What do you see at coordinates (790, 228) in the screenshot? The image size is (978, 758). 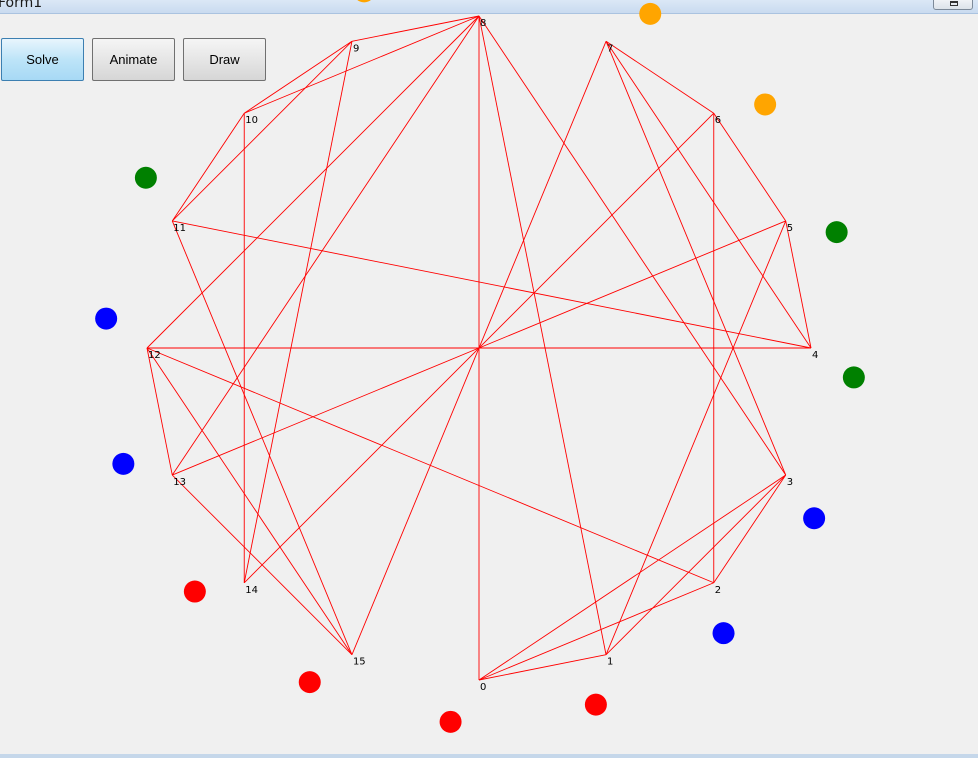 I see `vertex-label-5: 5` at bounding box center [790, 228].